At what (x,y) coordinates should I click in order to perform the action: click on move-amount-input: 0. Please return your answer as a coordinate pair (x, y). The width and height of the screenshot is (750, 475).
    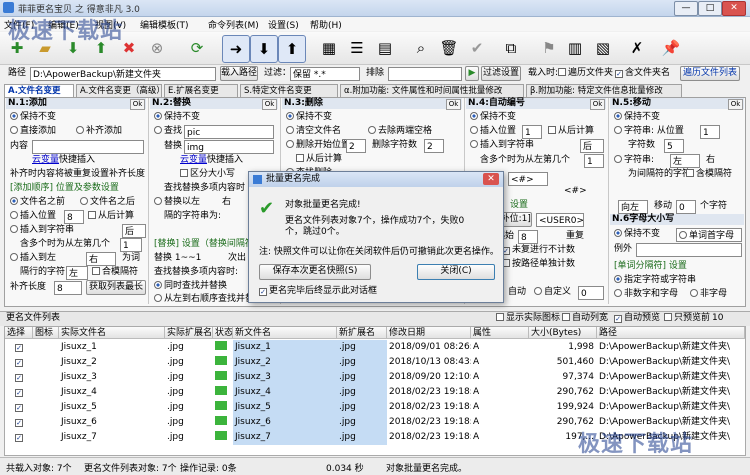
    Looking at the image, I should click on (686, 207).